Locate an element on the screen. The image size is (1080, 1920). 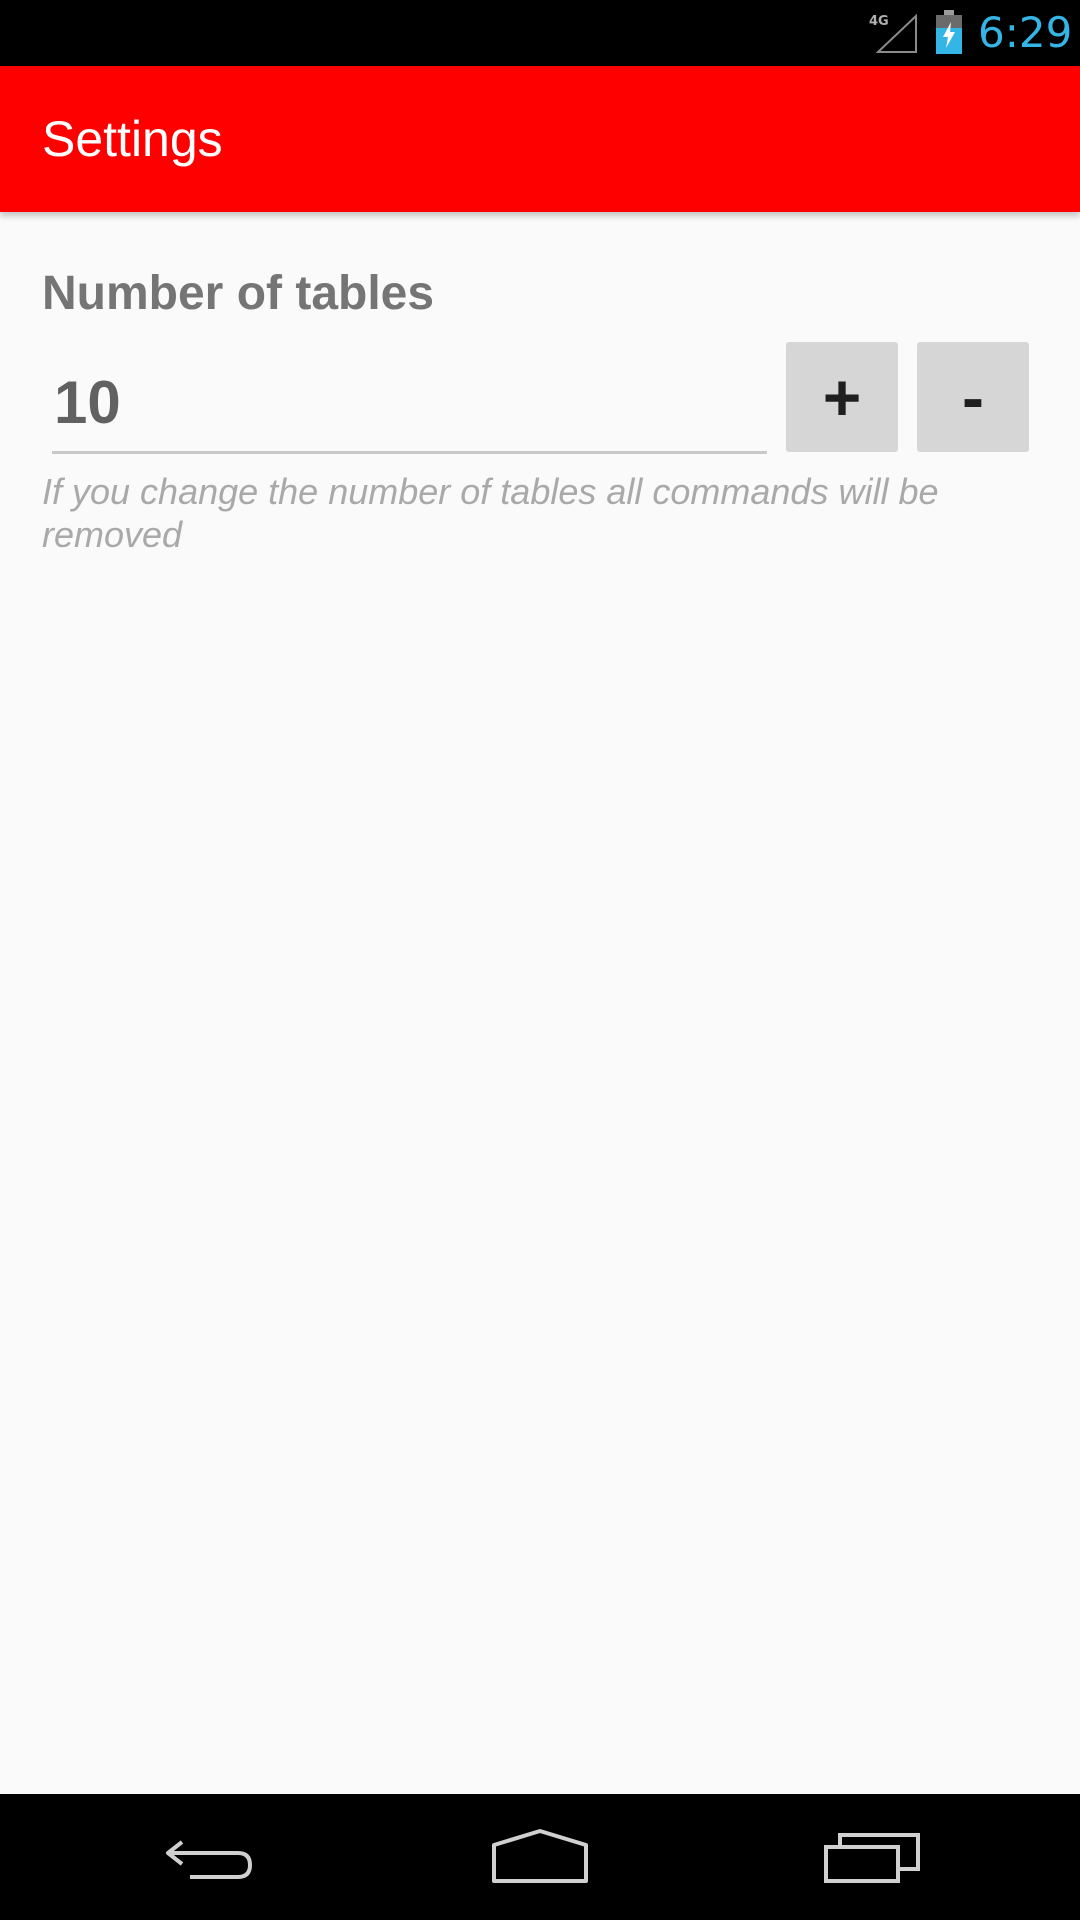
recent-apps-icon is located at coordinates (872, 1858).